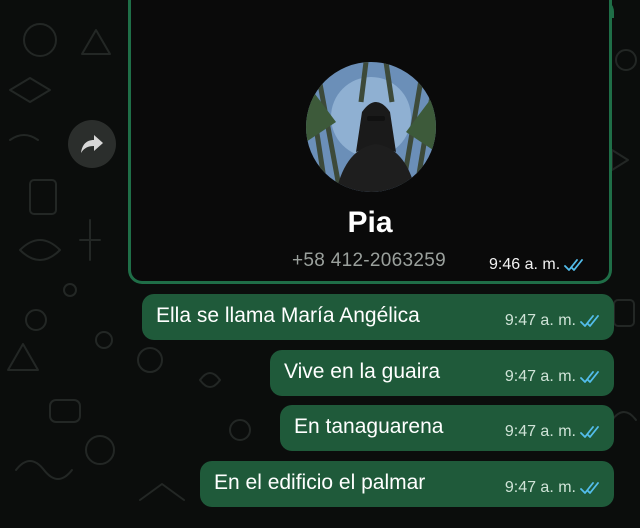  I want to click on message-bubble: En el edificio el palmar 9:47 a. m., so click(407, 484).